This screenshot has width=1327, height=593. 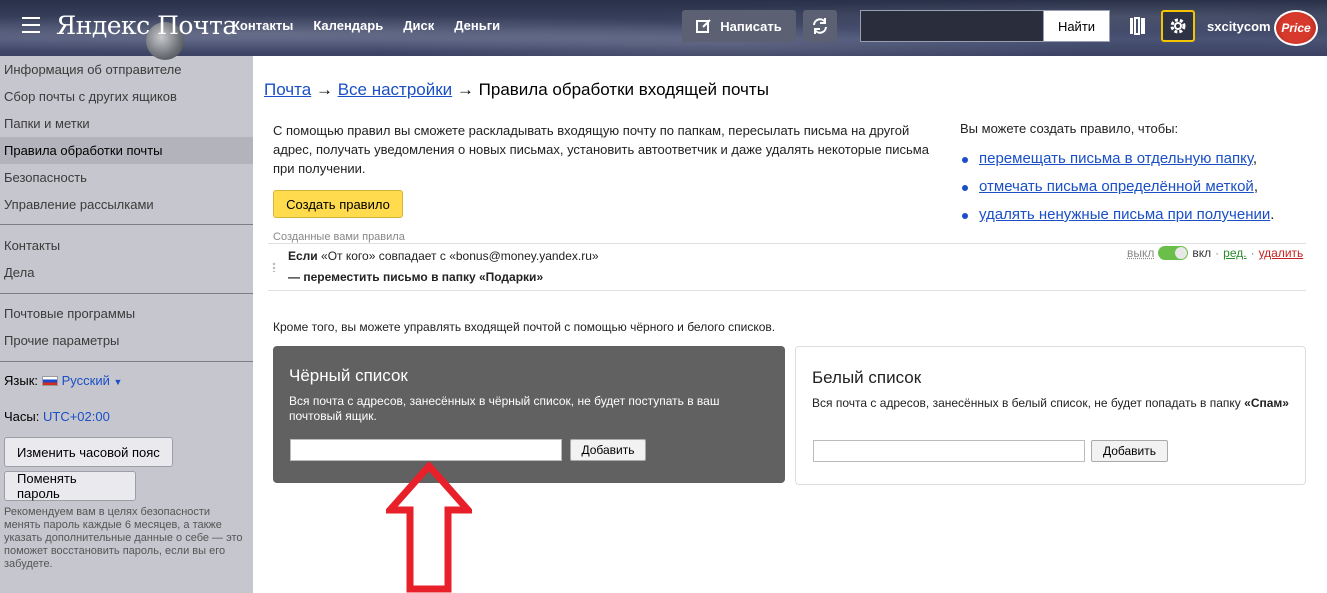 I want to click on top-nav: Контакты Календарь Диск Деньги, so click(x=366, y=25).